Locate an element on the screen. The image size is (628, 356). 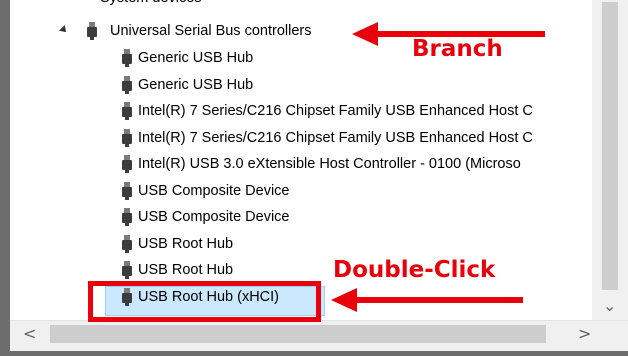
double-click-highlight-box is located at coordinates (204, 301).